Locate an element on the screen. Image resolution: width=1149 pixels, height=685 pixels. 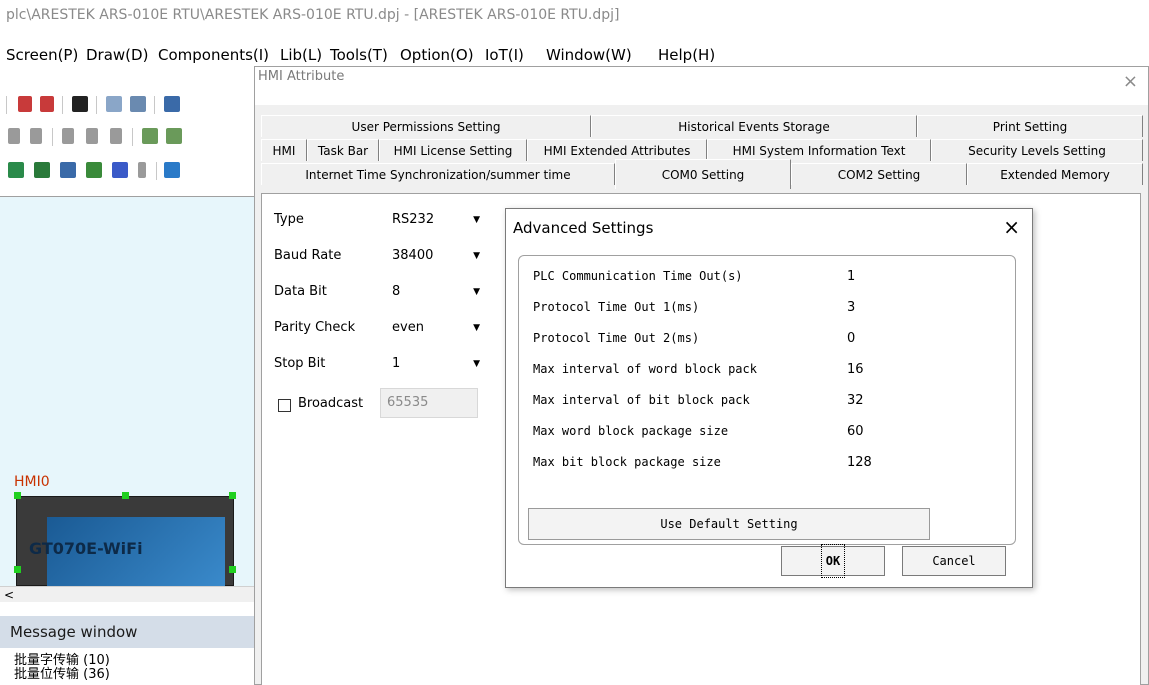
protocol-timeout-1-input: 3 is located at coordinates (917, 308).